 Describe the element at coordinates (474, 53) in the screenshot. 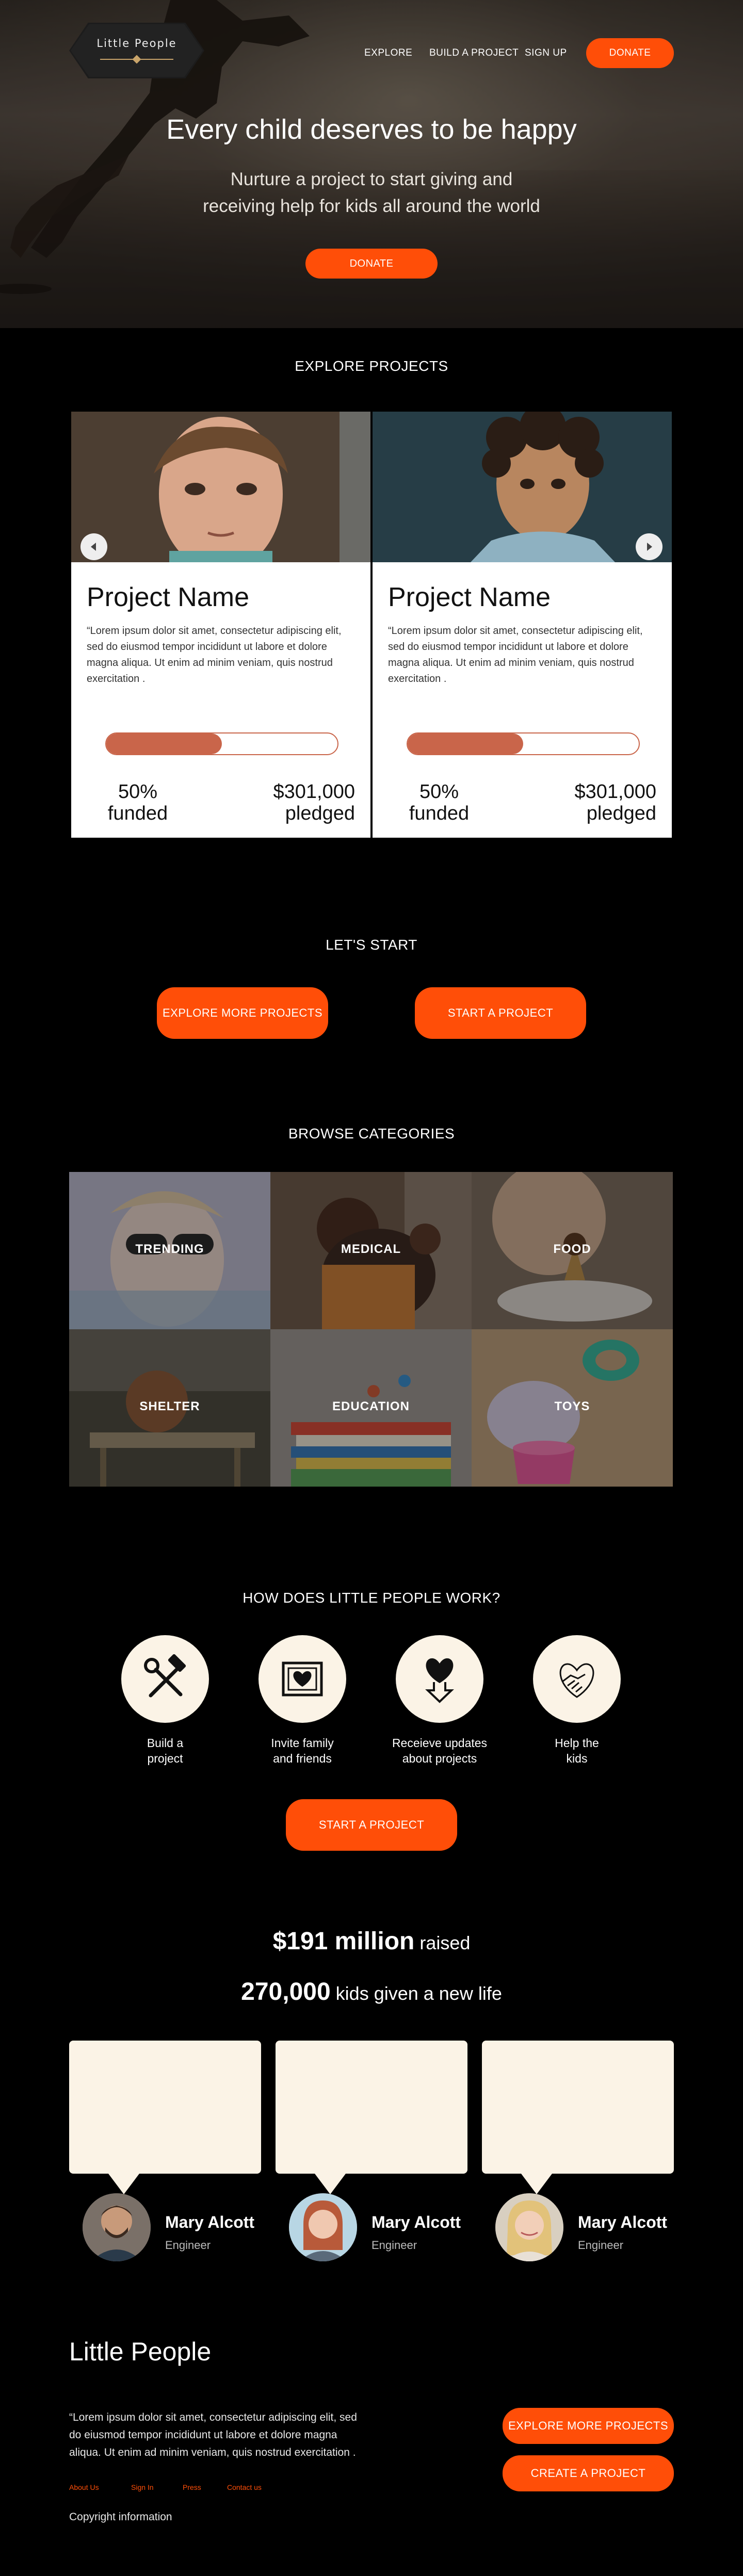

I see `nav-build-project: BUILD A PROJECT` at that location.